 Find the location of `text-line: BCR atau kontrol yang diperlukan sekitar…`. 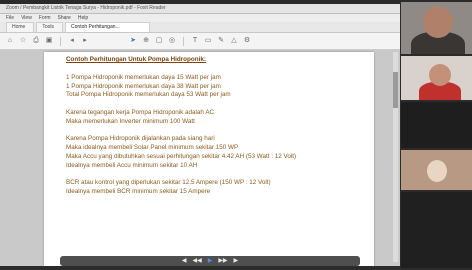

text-line: BCR atau kontrol yang diperlukan sekitar… is located at coordinates (168, 183).